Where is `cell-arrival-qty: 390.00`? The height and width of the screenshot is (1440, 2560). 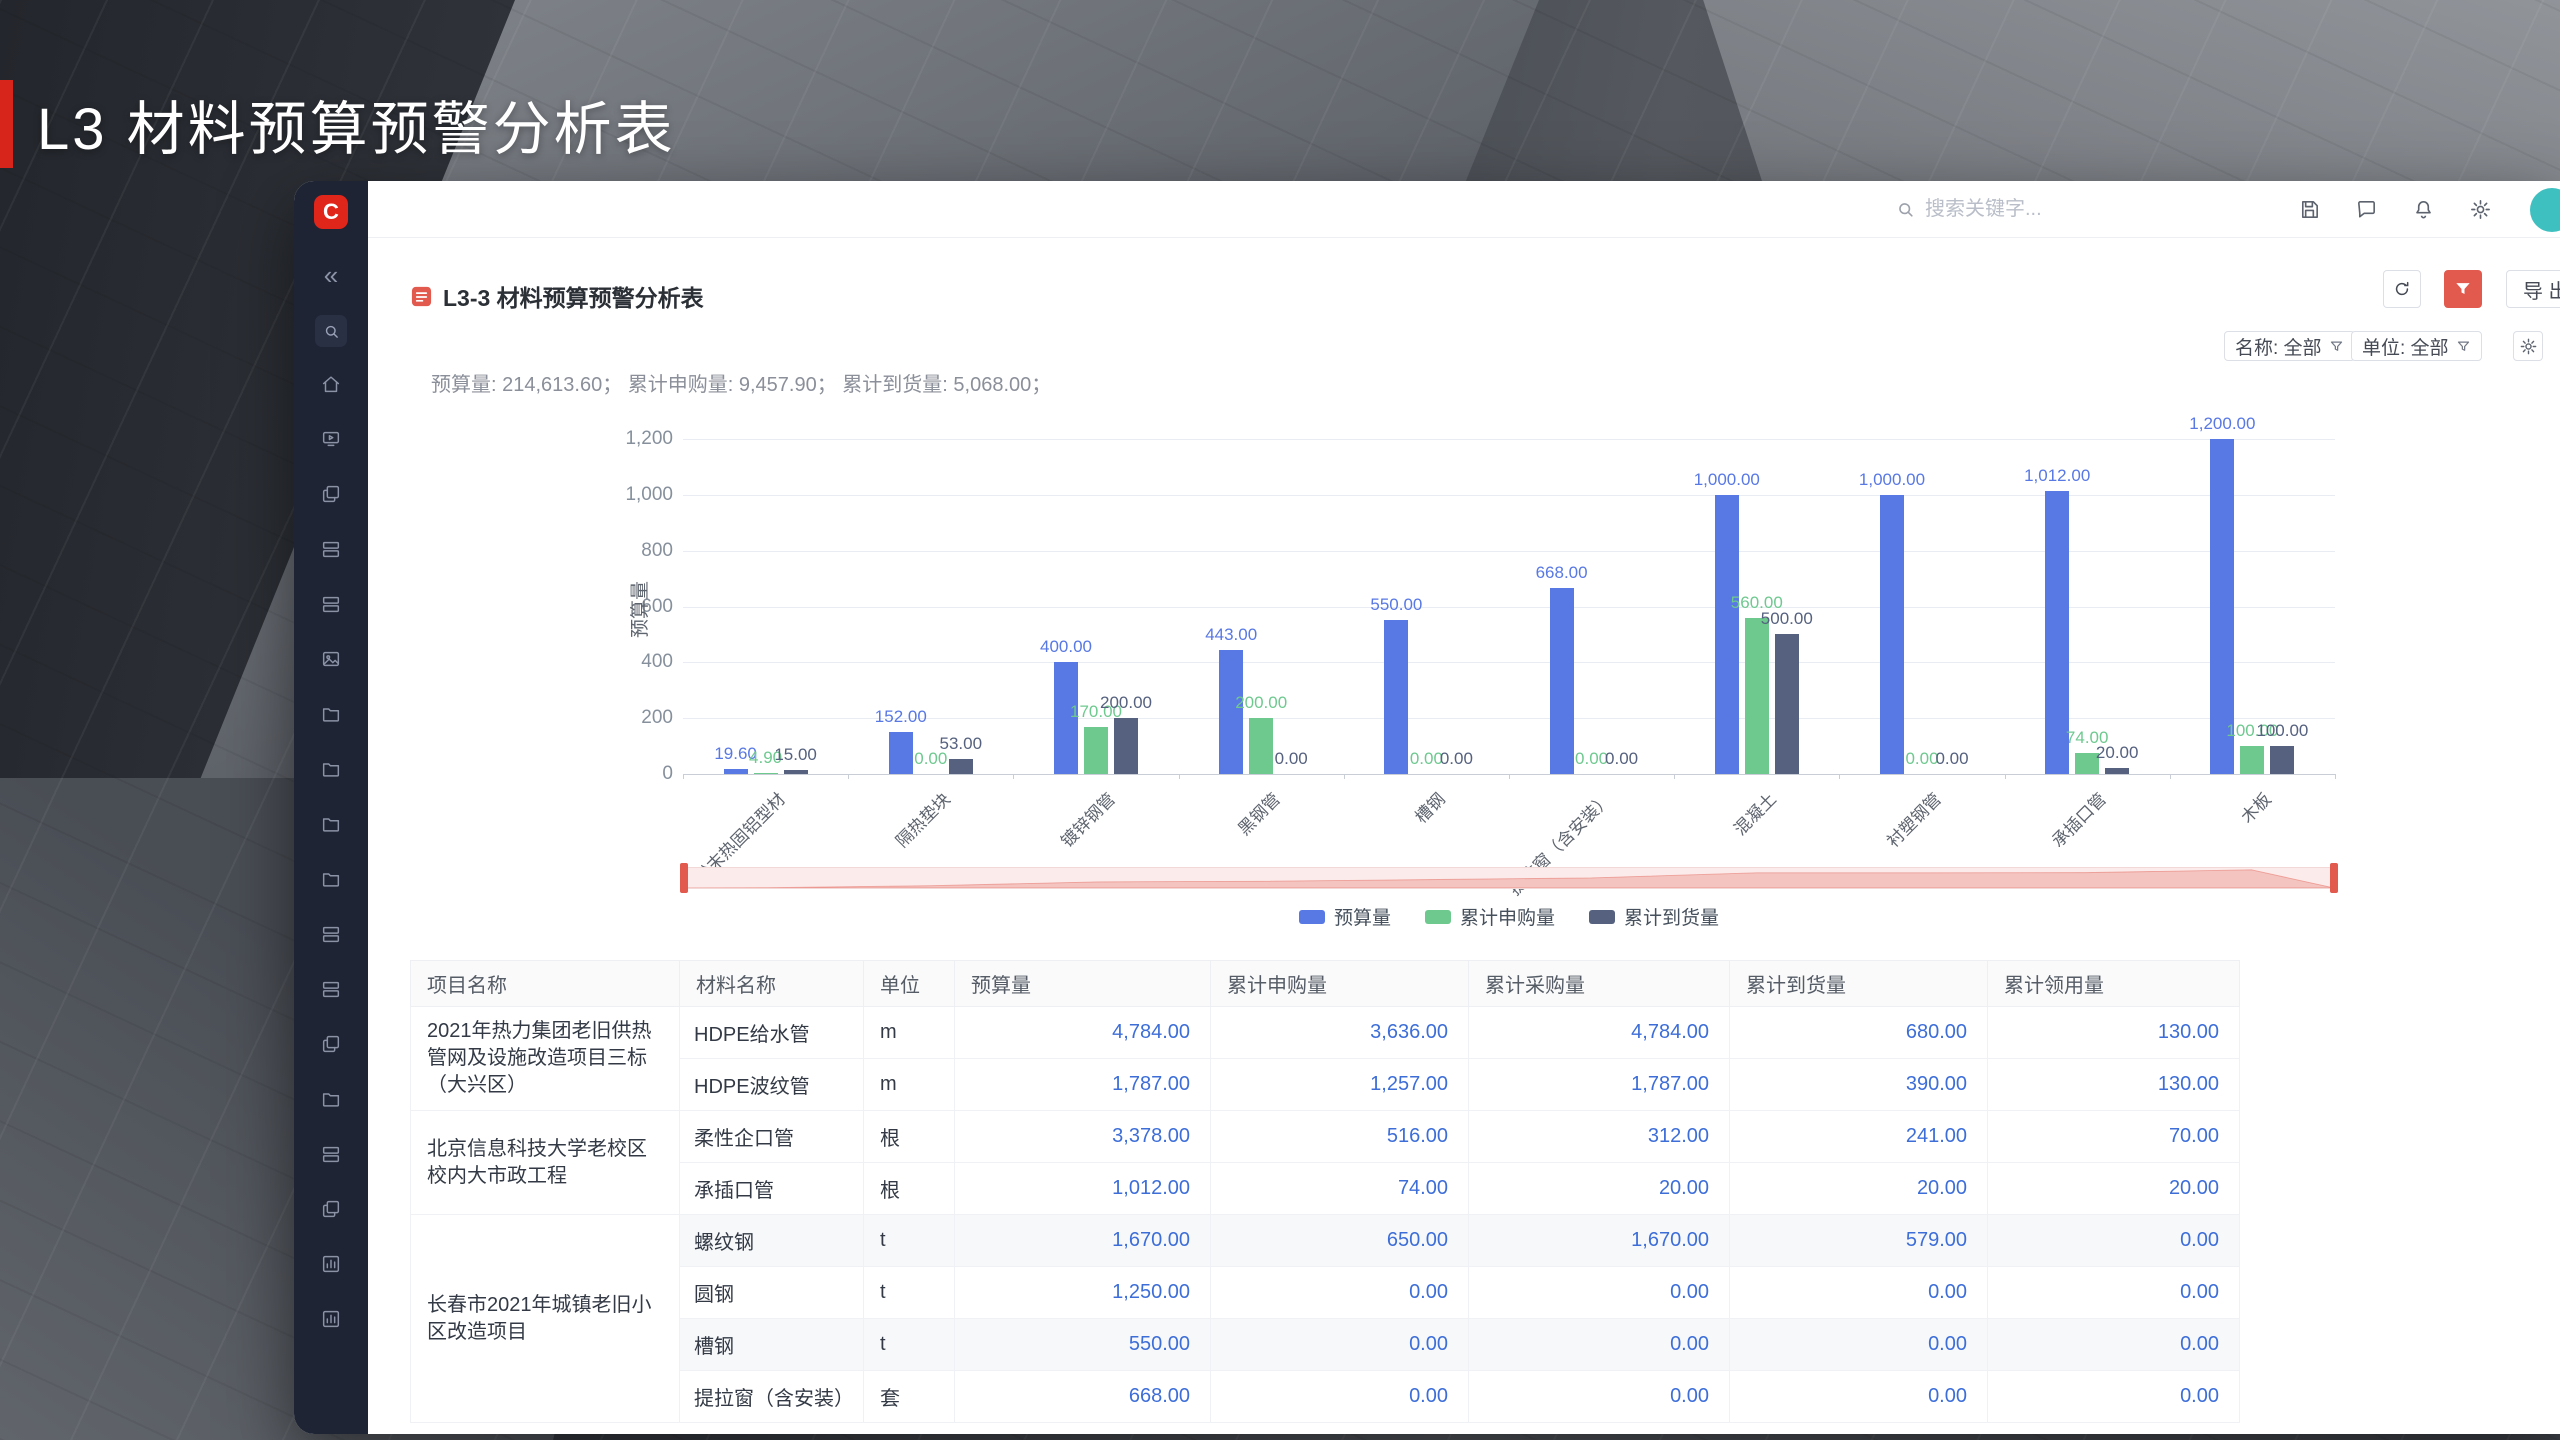
cell-arrival-qty: 390.00 is located at coordinates (1858, 1084).